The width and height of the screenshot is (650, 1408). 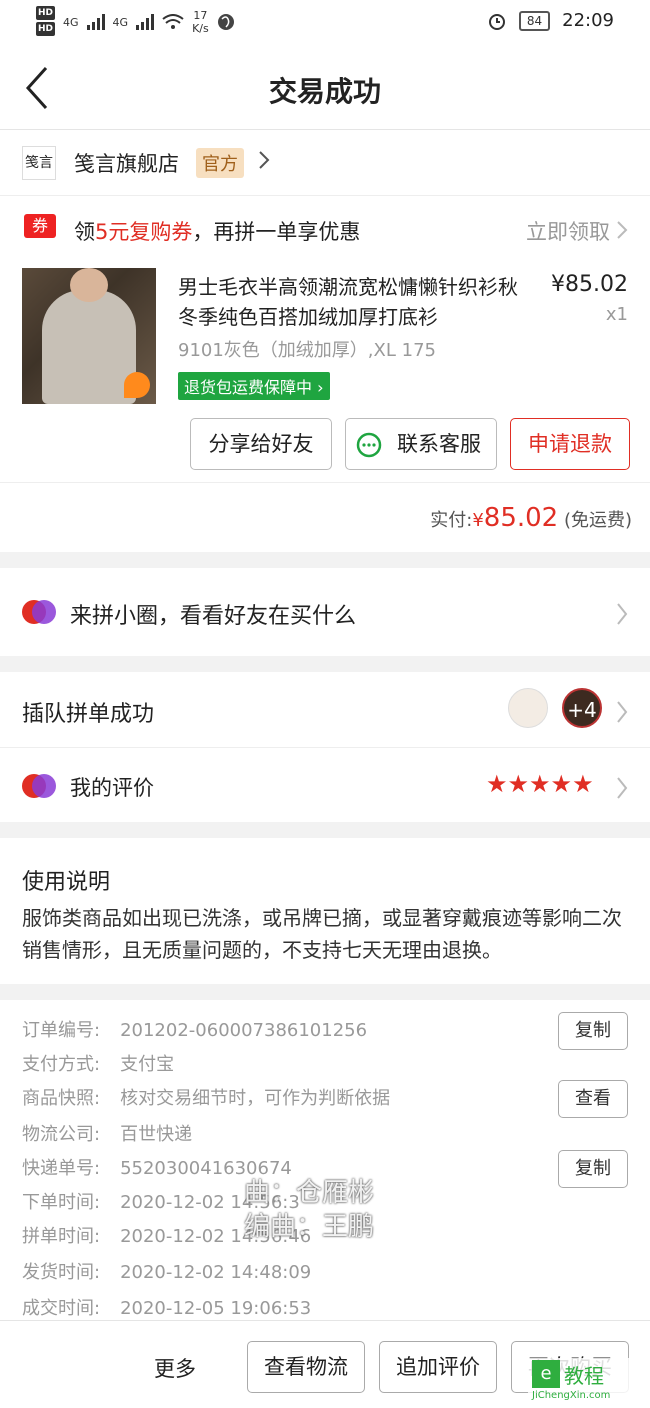 I want to click on store-name: 笺言旗舰店, so click(x=126, y=164).